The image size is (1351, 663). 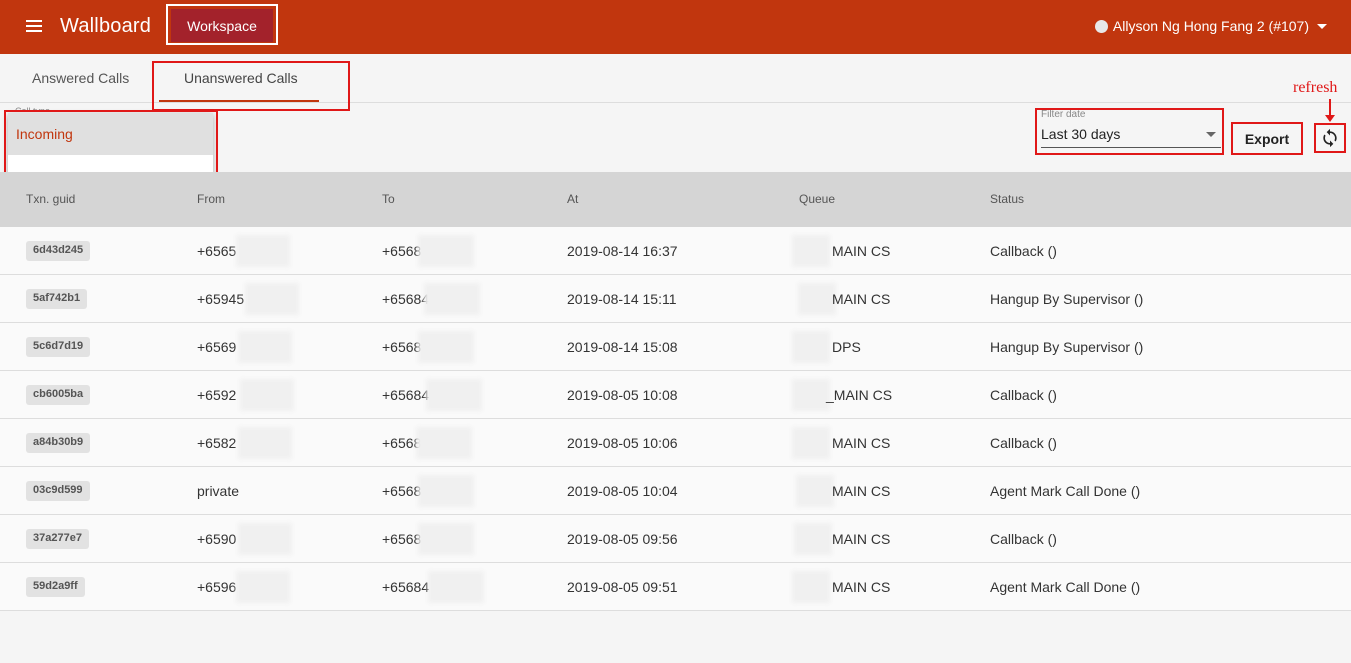 What do you see at coordinates (388, 199) in the screenshot?
I see `header-to: To` at bounding box center [388, 199].